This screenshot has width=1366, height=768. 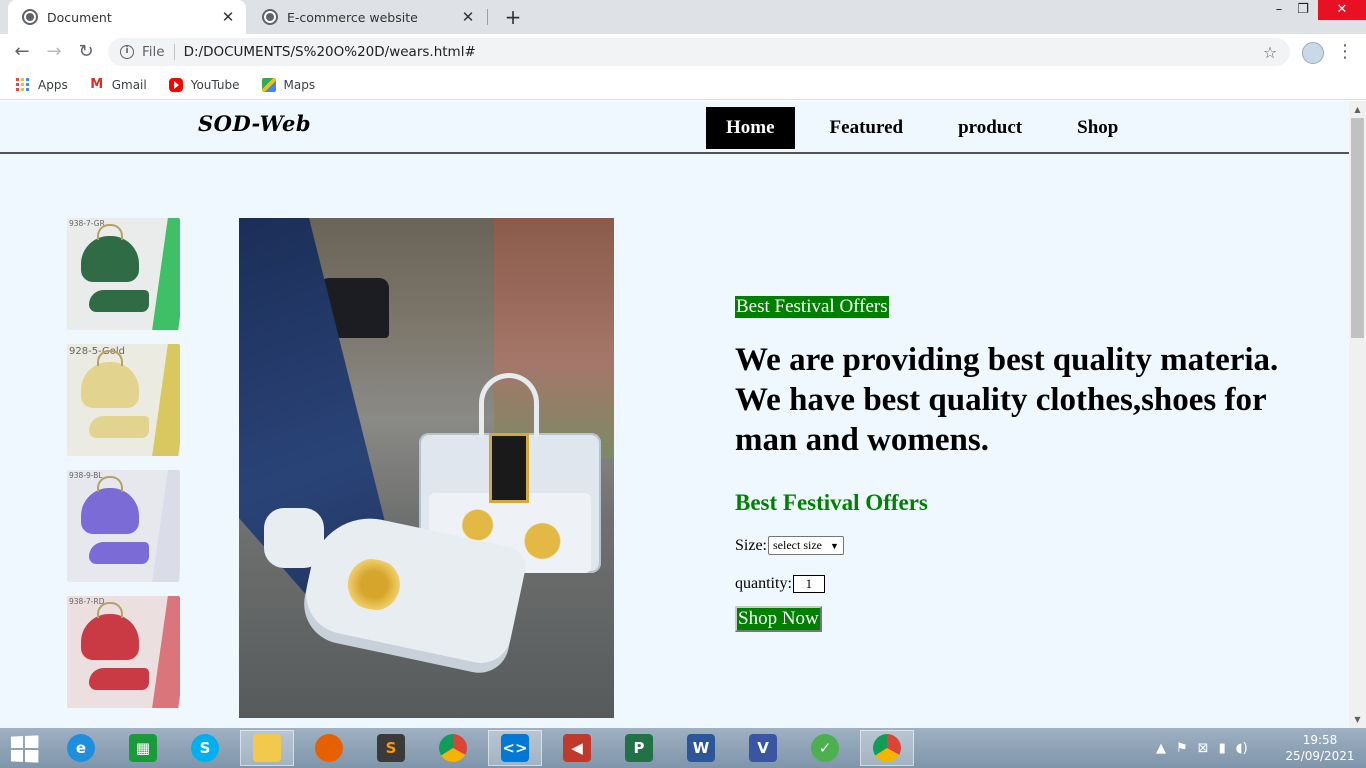 What do you see at coordinates (1182, 748) in the screenshot?
I see `action-center-flag-icon: ⚑` at bounding box center [1182, 748].